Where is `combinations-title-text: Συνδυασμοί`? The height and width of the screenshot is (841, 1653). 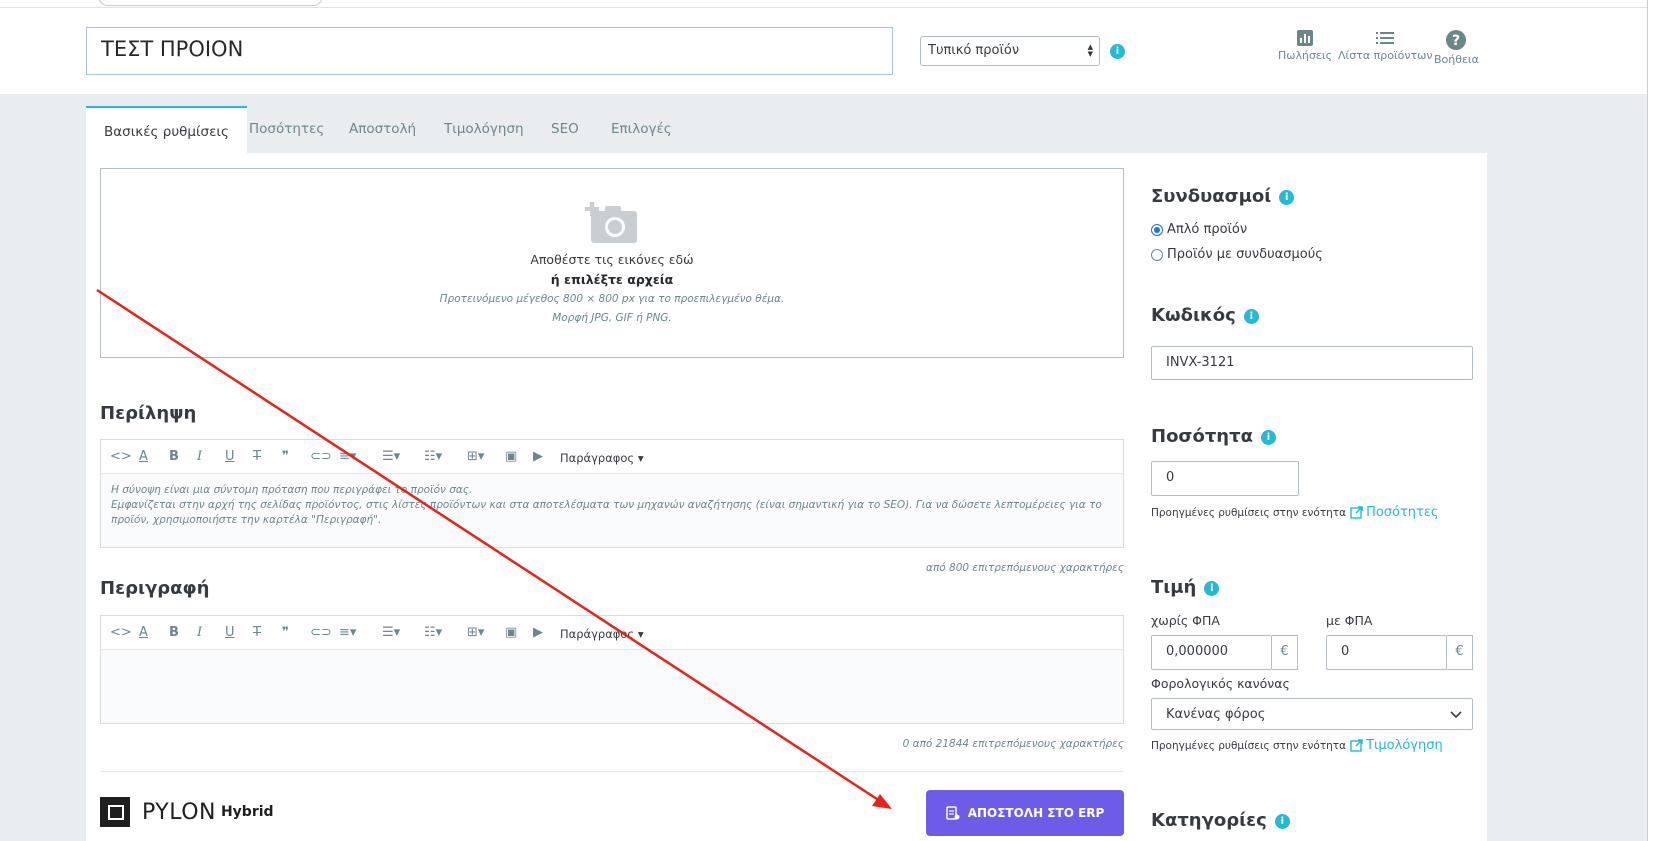
combinations-title-text: Συνδυασμοί is located at coordinates (1211, 196).